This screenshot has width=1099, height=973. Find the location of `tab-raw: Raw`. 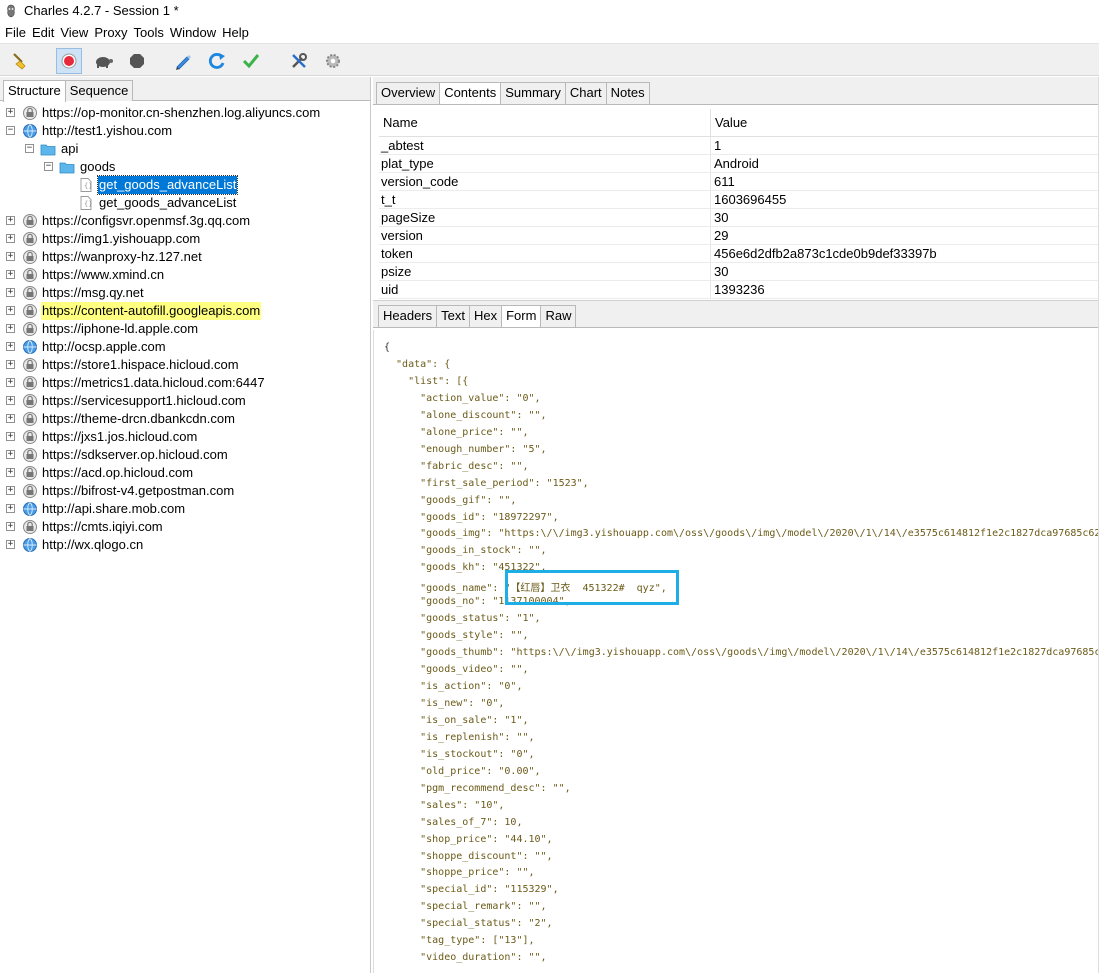

tab-raw: Raw is located at coordinates (558, 316).